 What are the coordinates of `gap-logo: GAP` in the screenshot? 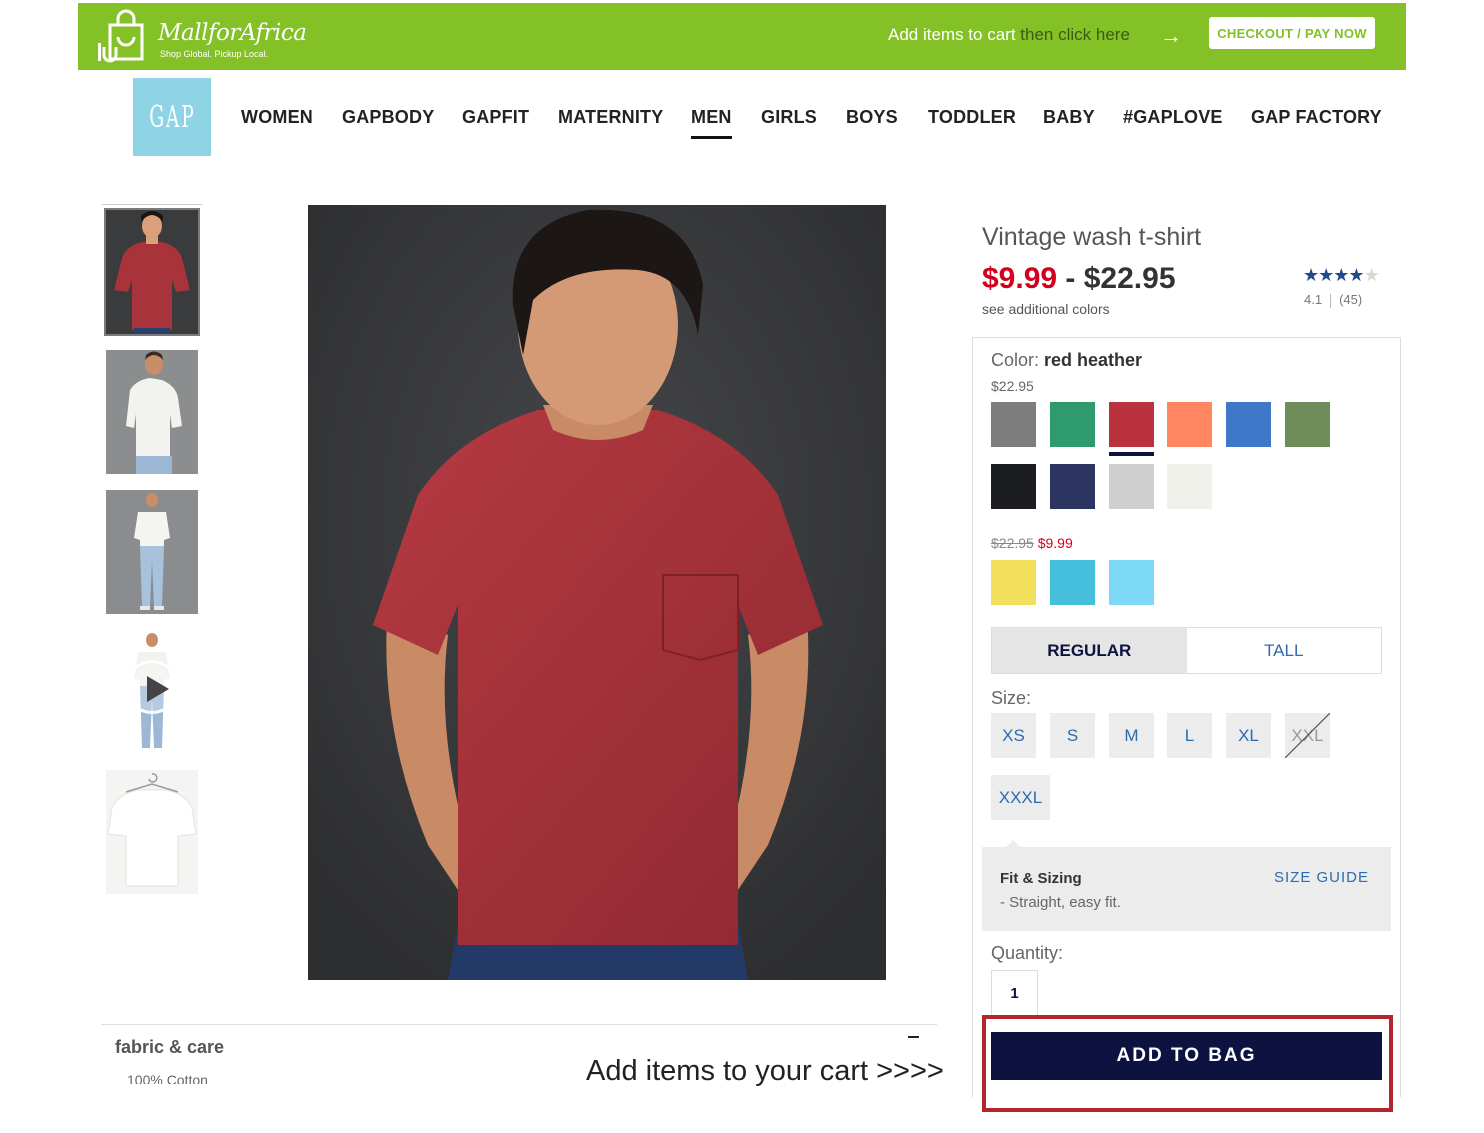 It's located at (172, 117).